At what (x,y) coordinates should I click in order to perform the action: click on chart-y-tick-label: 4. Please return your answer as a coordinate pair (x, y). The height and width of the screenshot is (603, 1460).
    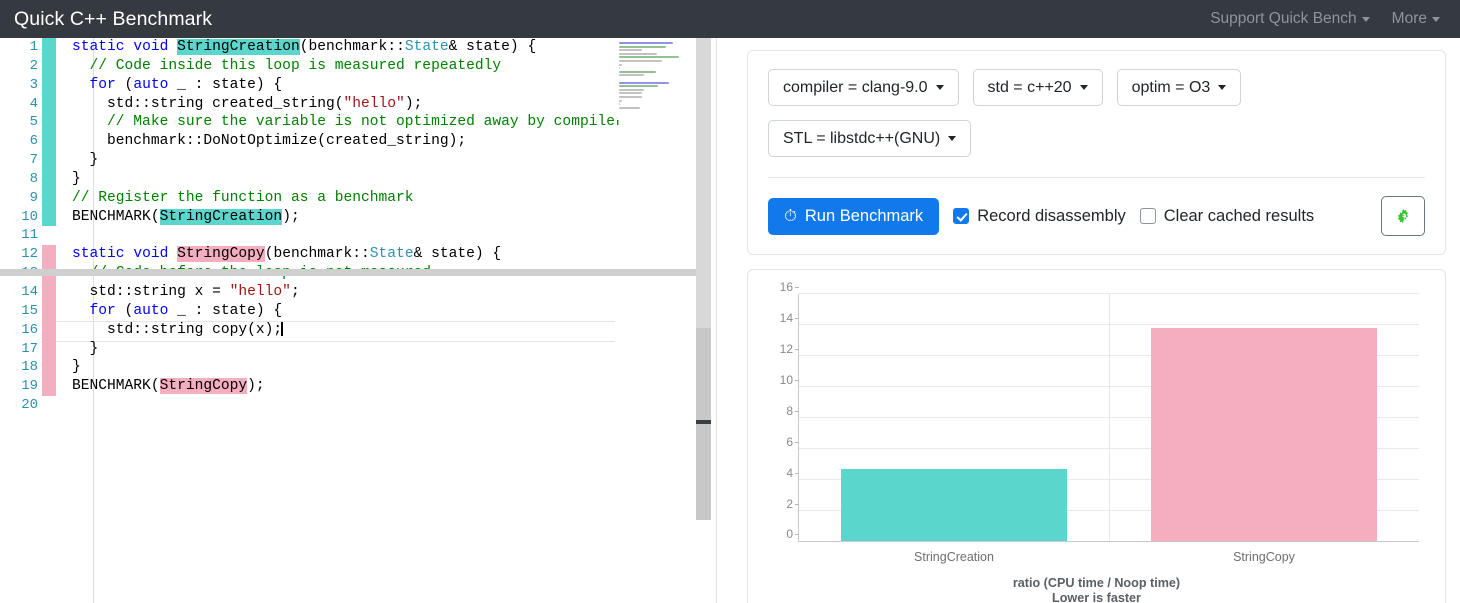
    Looking at the image, I should click on (792, 472).